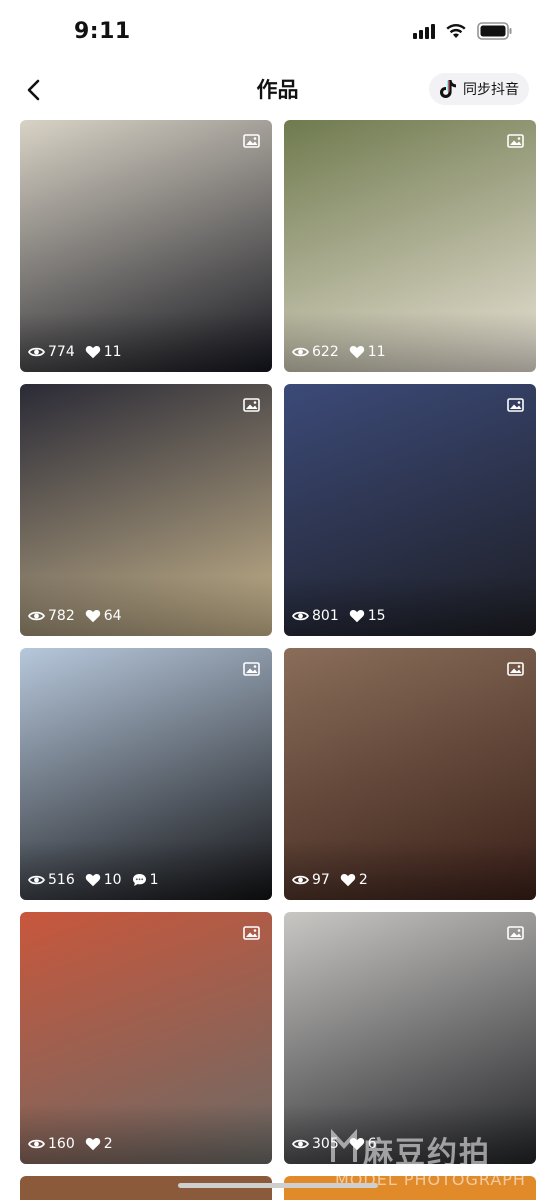 This screenshot has width=555, height=1200. Describe the element at coordinates (139, 880) in the screenshot. I see `comment-icon` at that location.